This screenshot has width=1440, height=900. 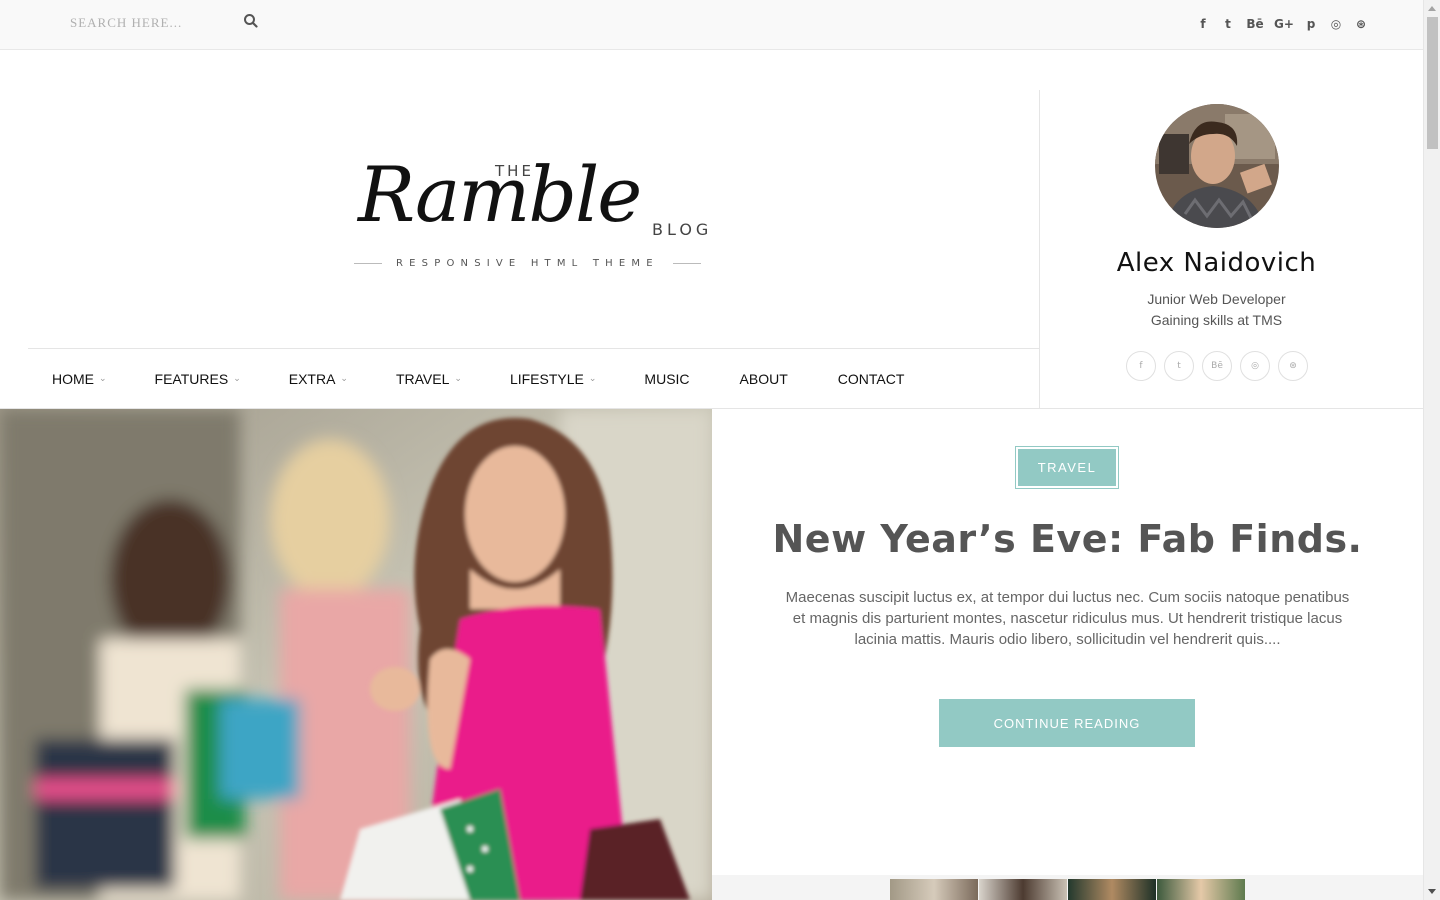 I want to click on google-plus-icon: G+, so click(x=1284, y=24).